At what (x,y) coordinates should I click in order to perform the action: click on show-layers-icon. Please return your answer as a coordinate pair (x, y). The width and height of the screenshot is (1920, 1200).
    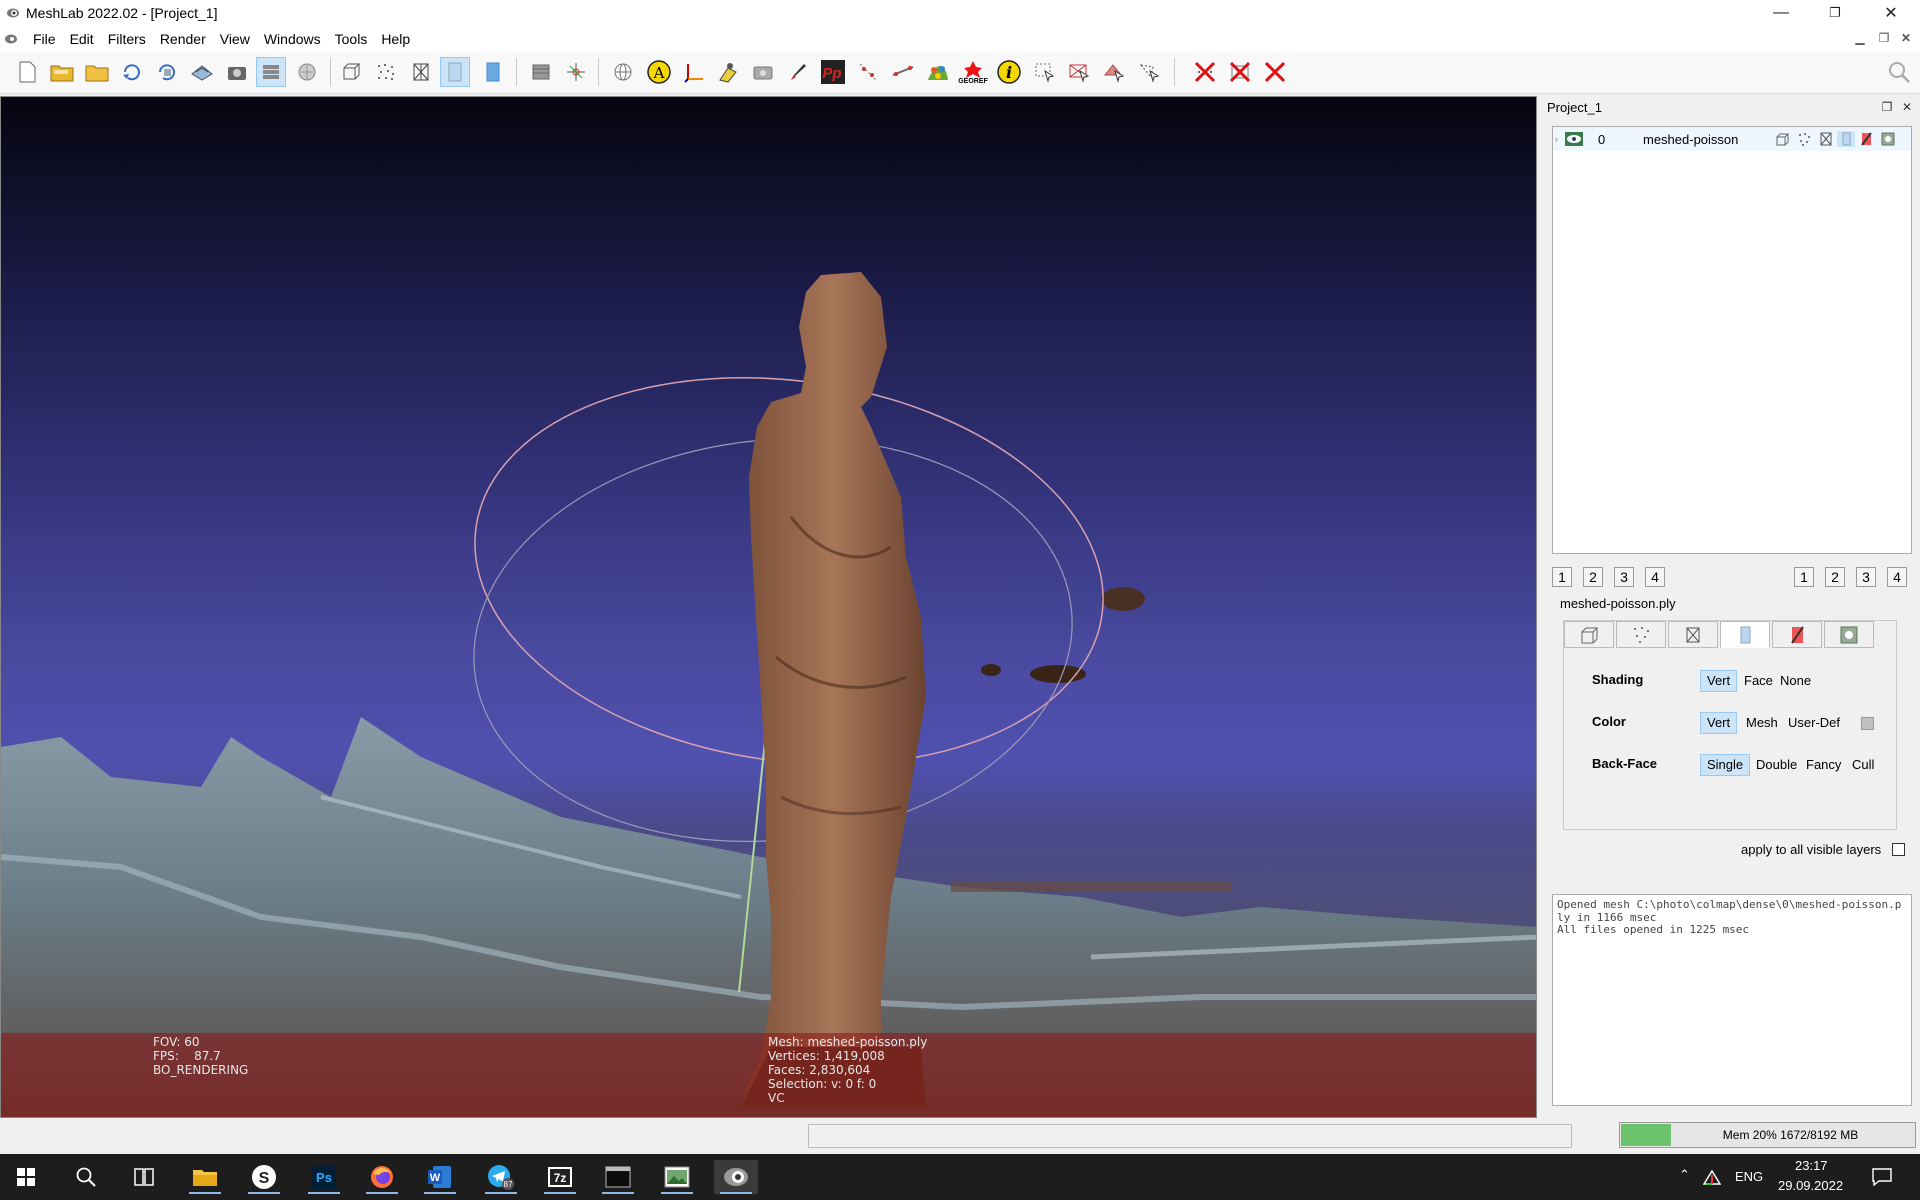
    Looking at the image, I should click on (271, 72).